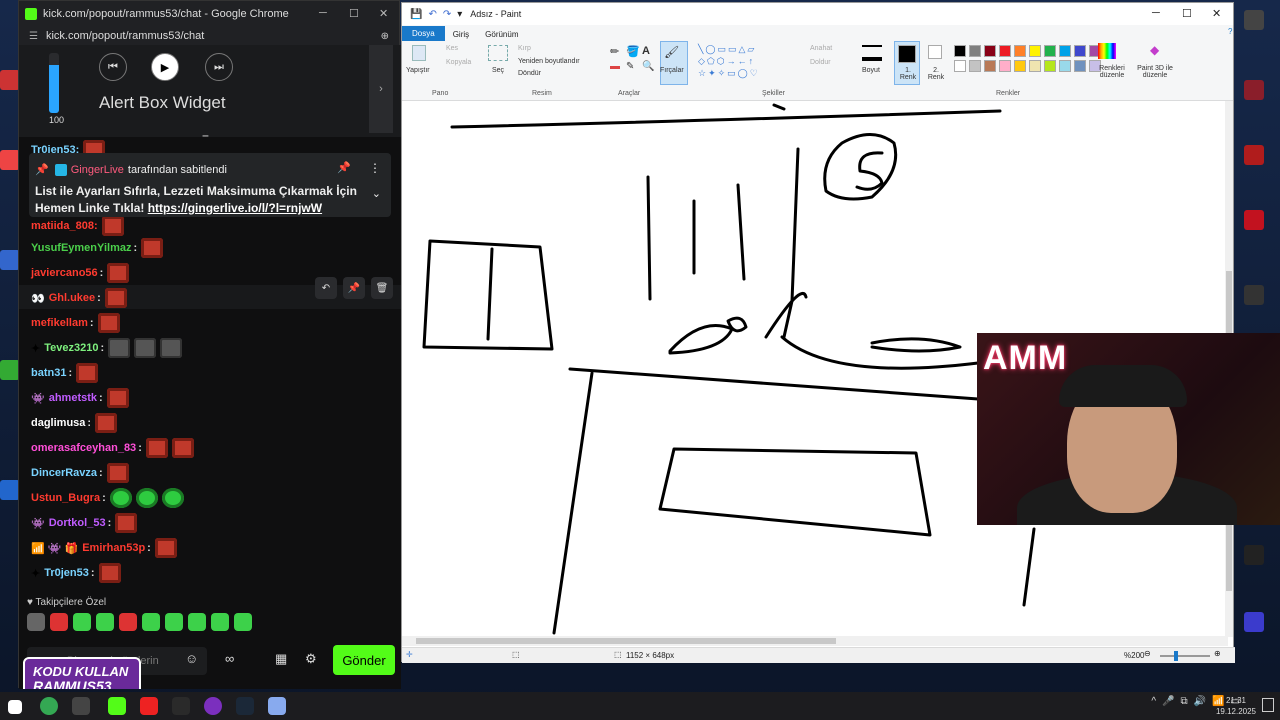  What do you see at coordinates (165, 67) in the screenshot?
I see `play-button: ▶` at bounding box center [165, 67].